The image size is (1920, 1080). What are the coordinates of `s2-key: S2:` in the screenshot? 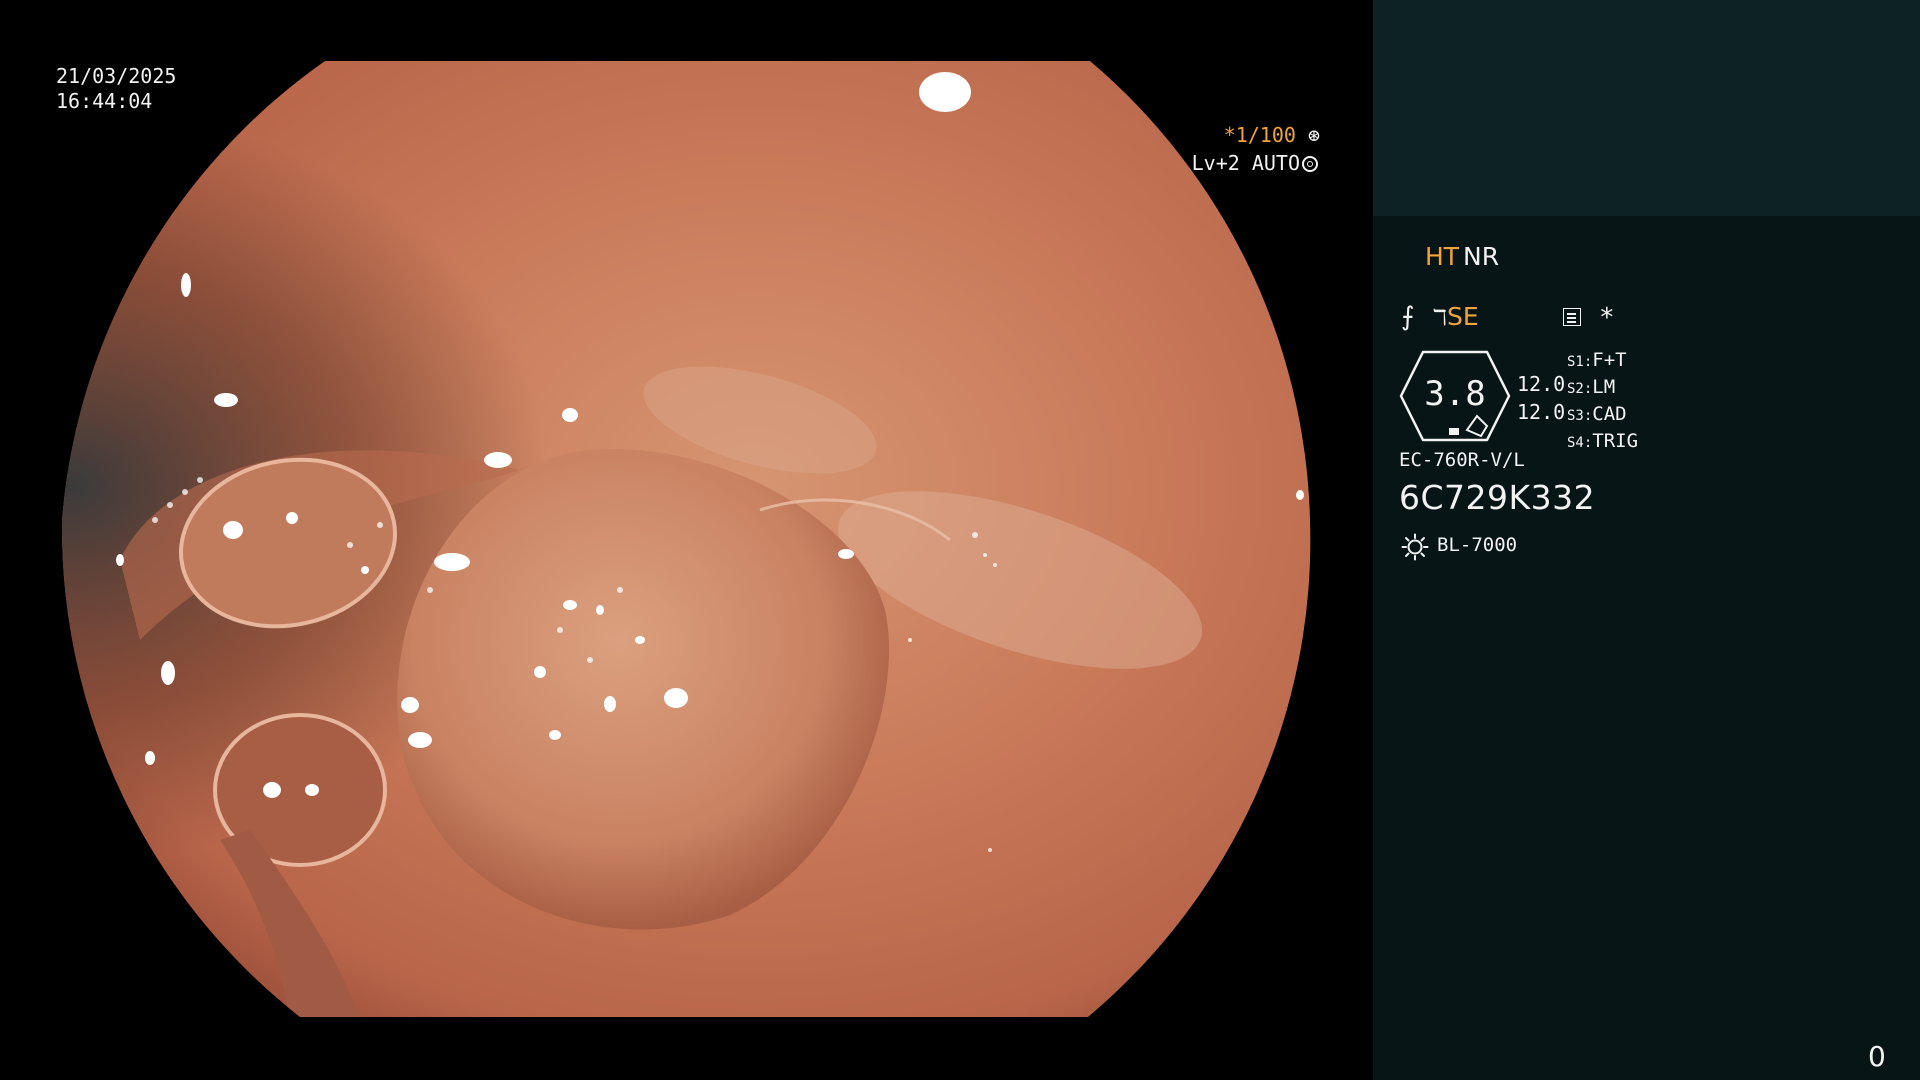 It's located at (1580, 389).